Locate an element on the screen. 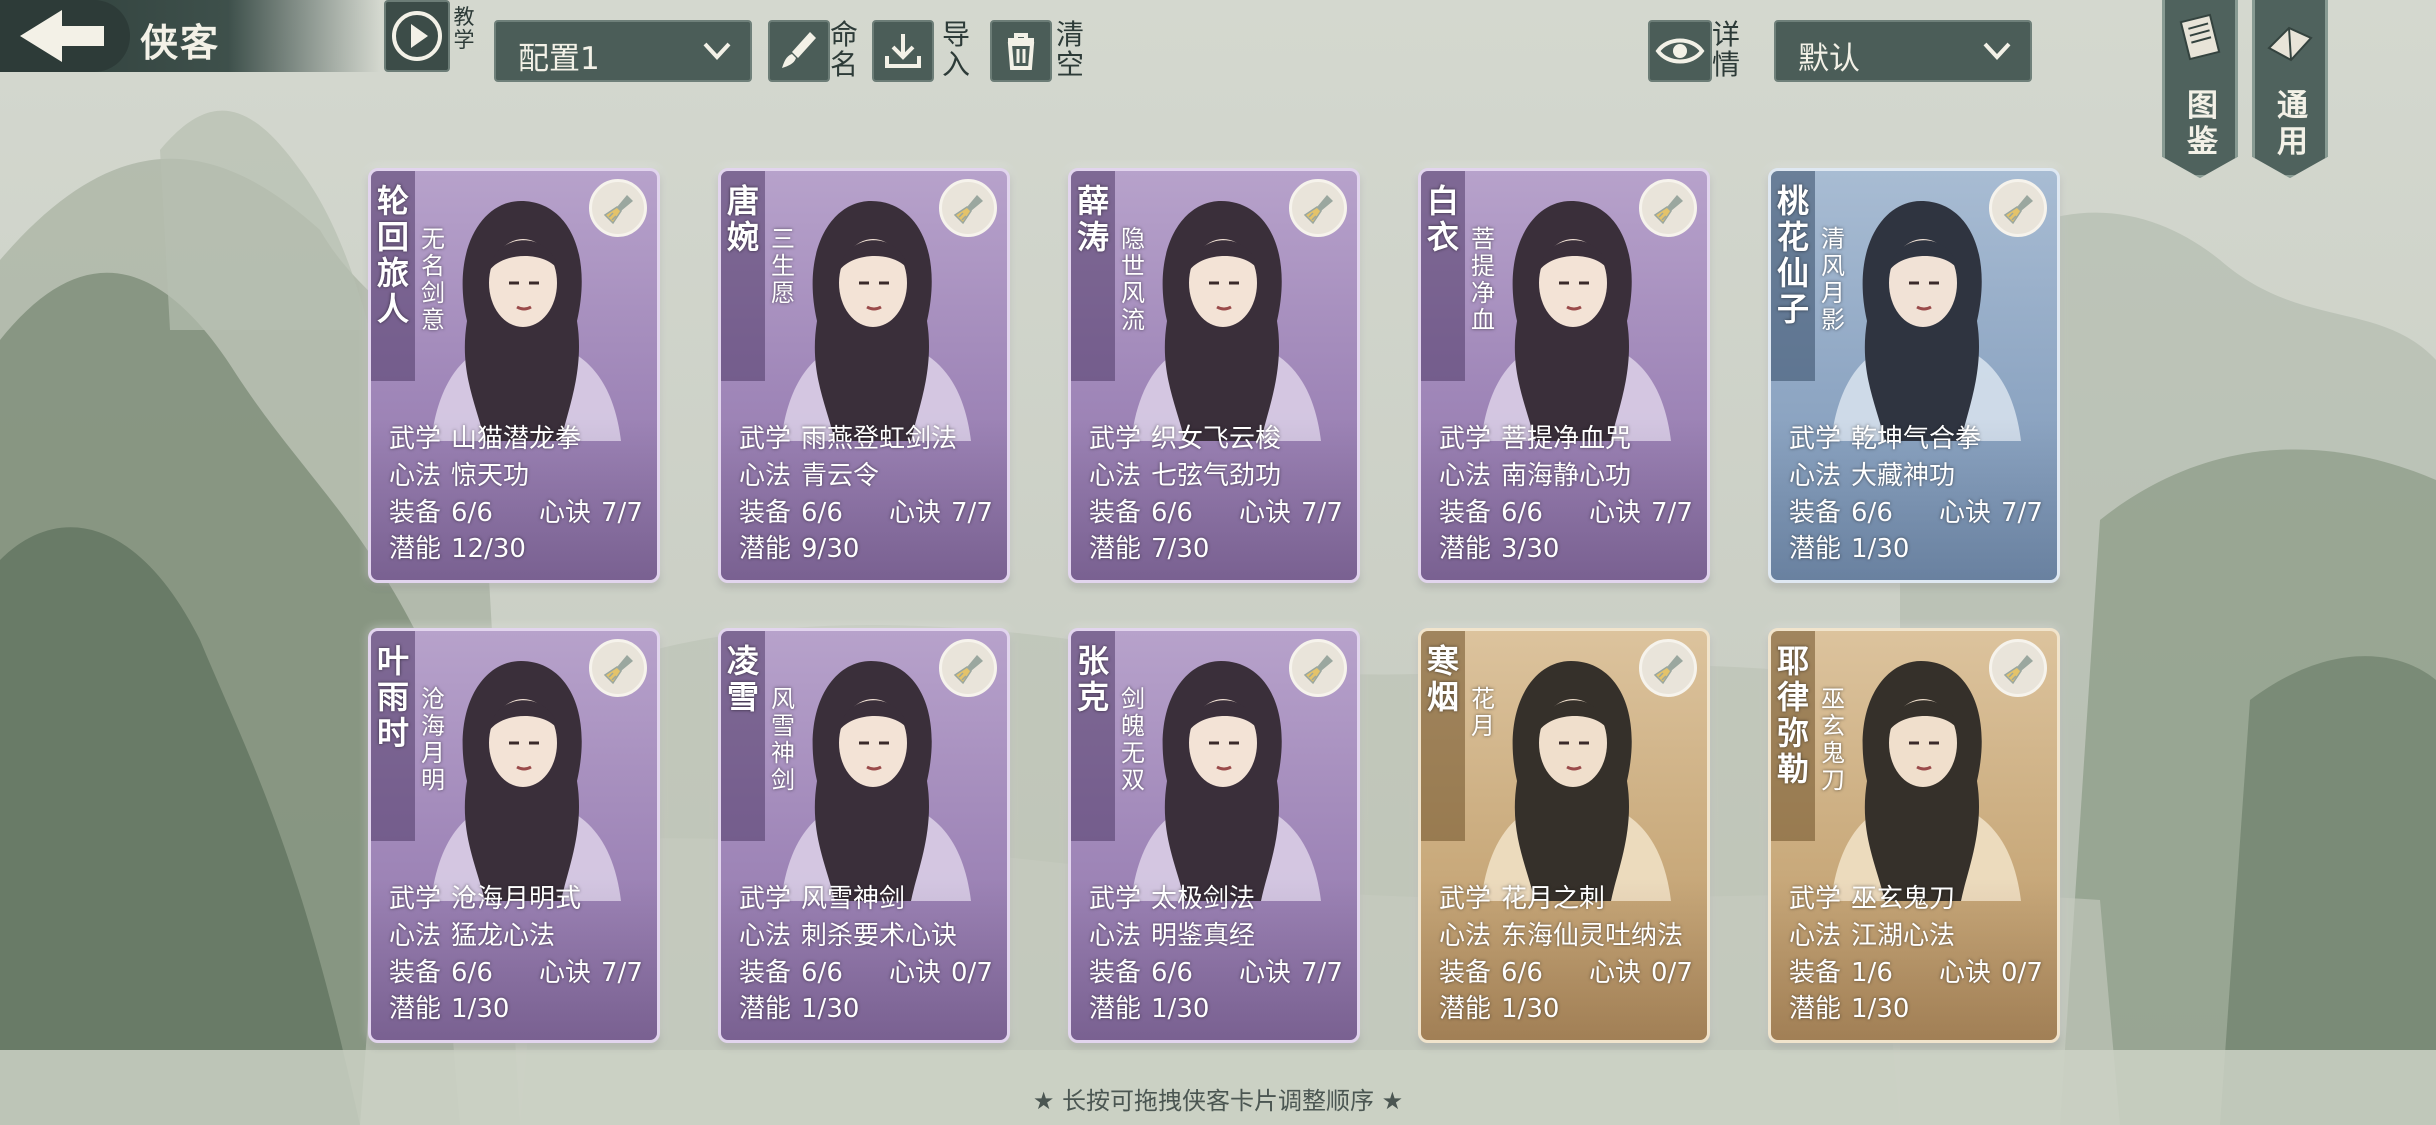 The height and width of the screenshot is (1125, 2436). potential-value: 7/30 is located at coordinates (1180, 549).